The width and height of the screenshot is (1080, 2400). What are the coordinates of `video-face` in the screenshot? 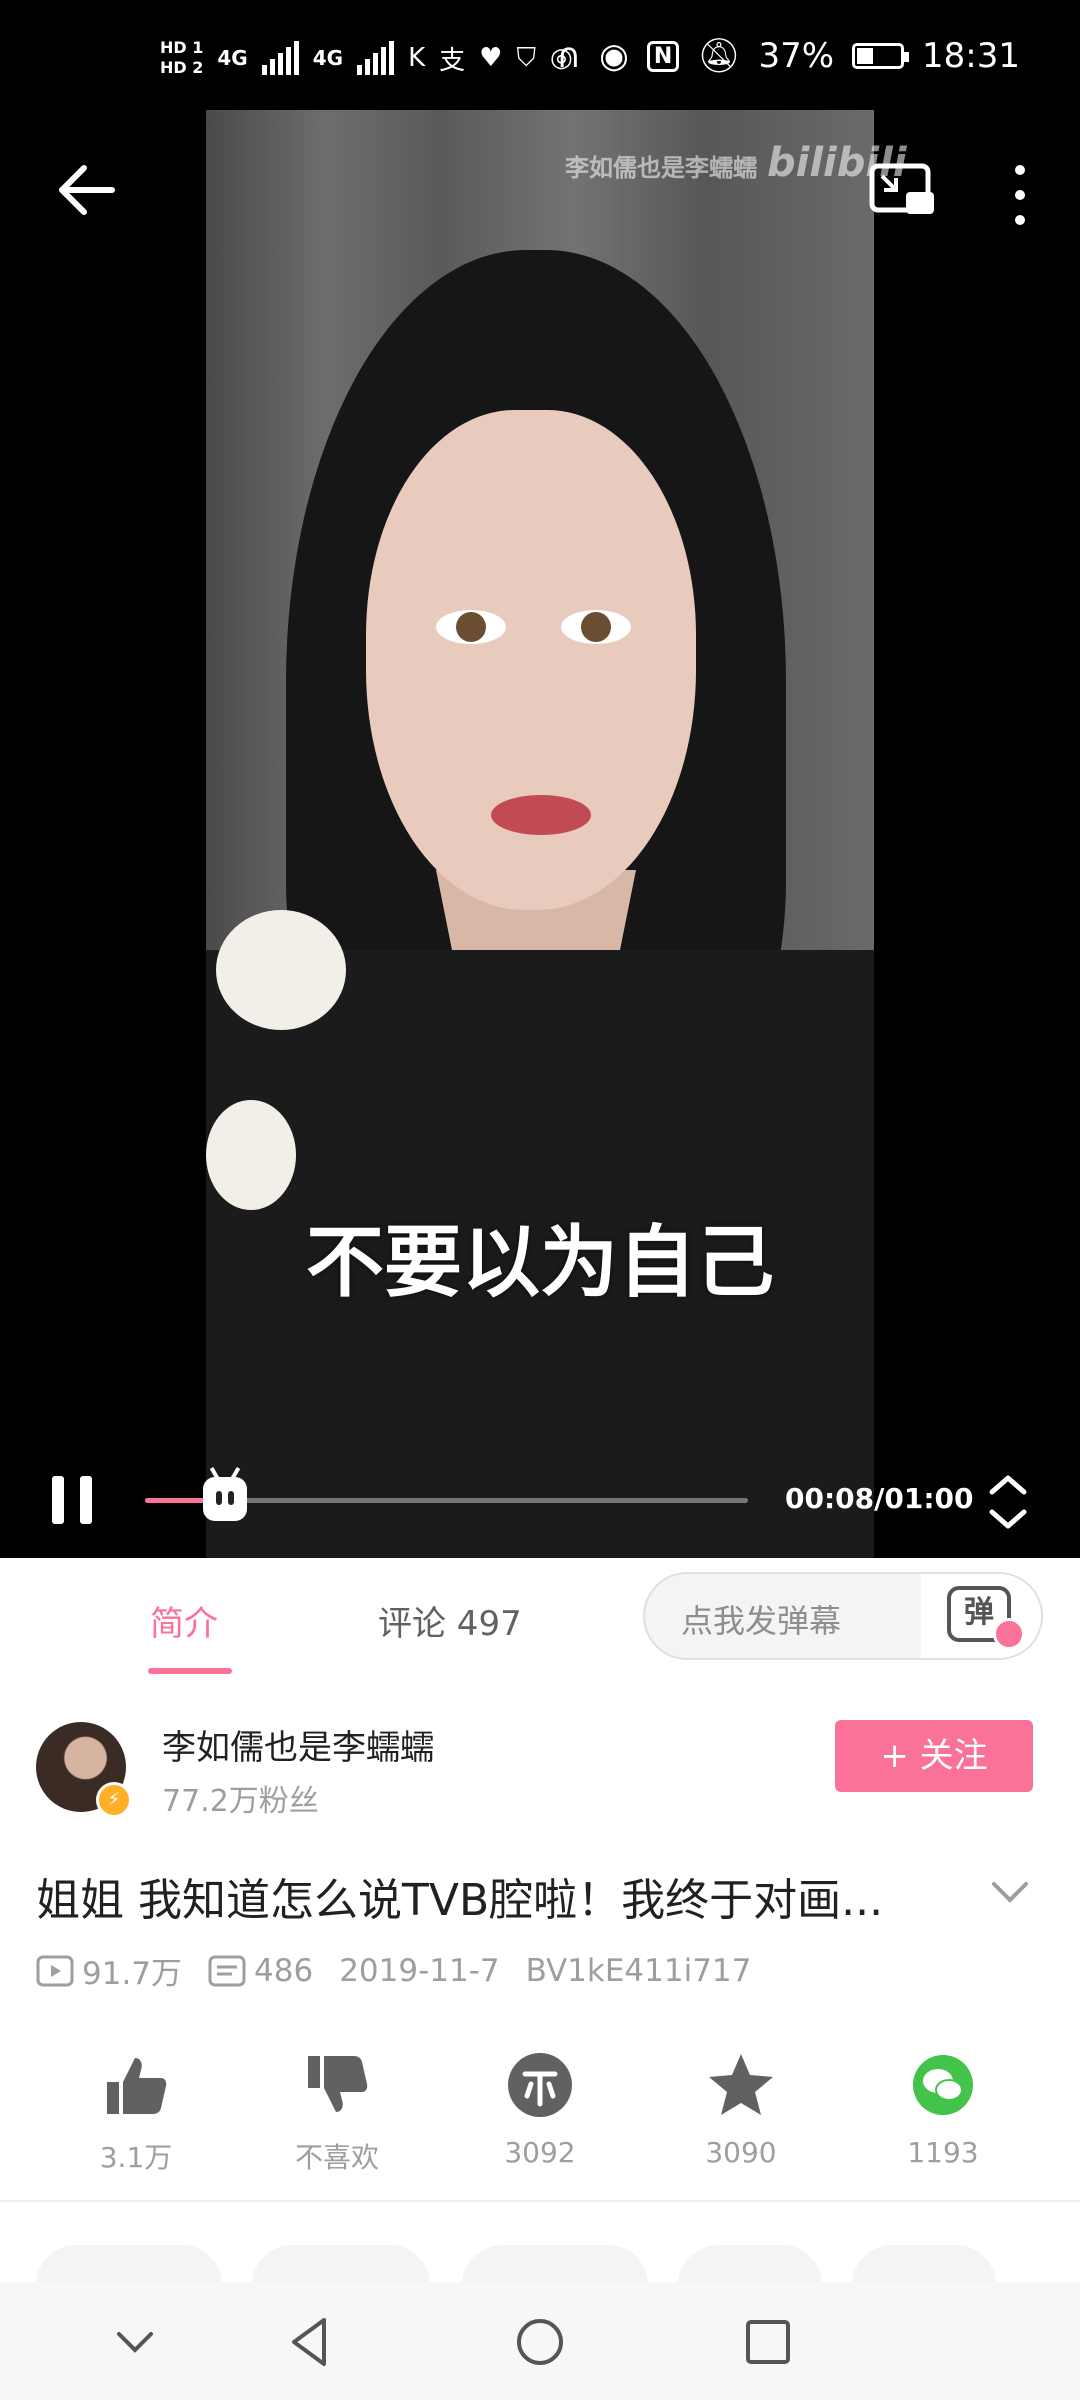 It's located at (531, 660).